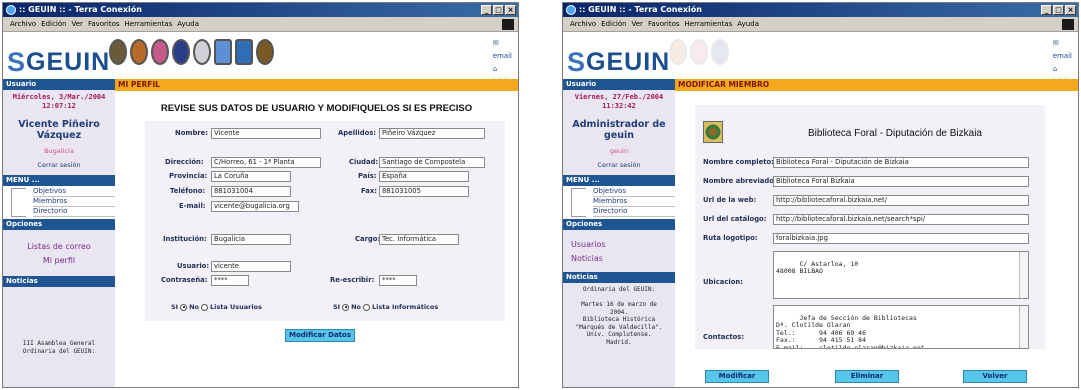 The width and height of the screenshot is (1081, 390). I want to click on url-web-label: Url de la web:, so click(730, 200).